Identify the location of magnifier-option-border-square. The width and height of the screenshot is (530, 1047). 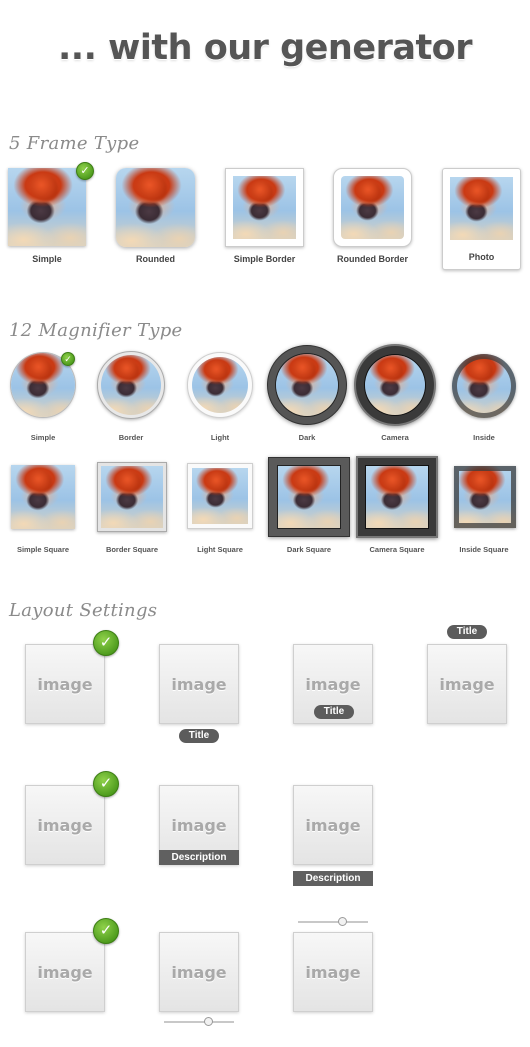
(132, 497).